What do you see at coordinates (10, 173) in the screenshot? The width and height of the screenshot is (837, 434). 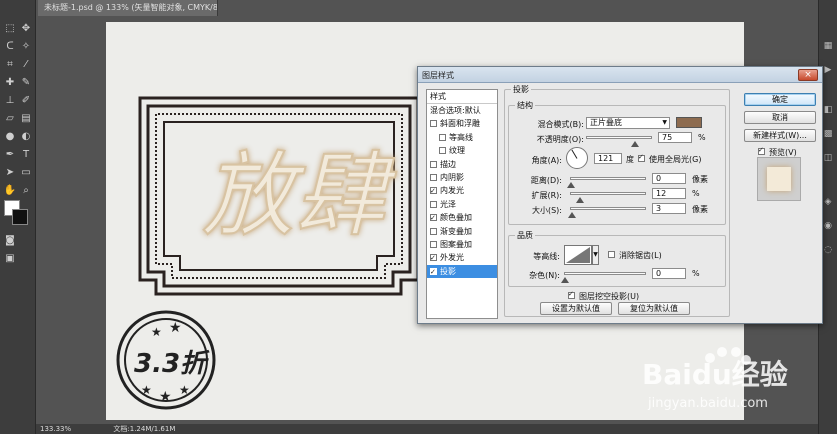 I see `path-selection-tool-icon: ➤` at bounding box center [10, 173].